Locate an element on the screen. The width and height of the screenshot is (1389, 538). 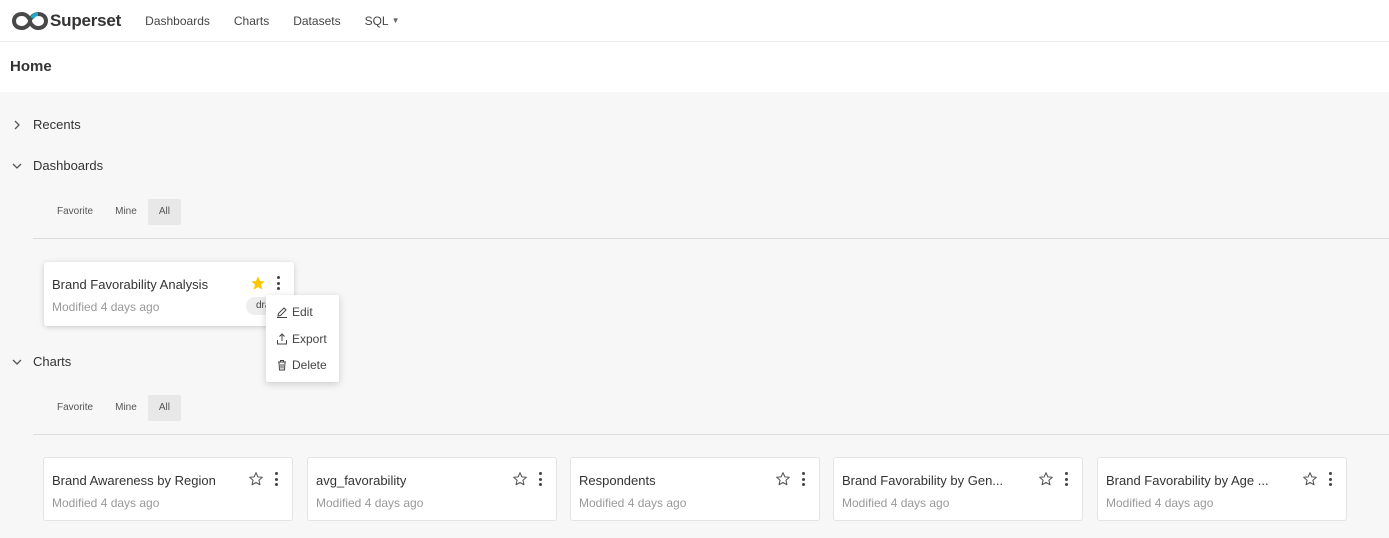
nav-sql: SQL ▼ is located at coordinates (382, 21).